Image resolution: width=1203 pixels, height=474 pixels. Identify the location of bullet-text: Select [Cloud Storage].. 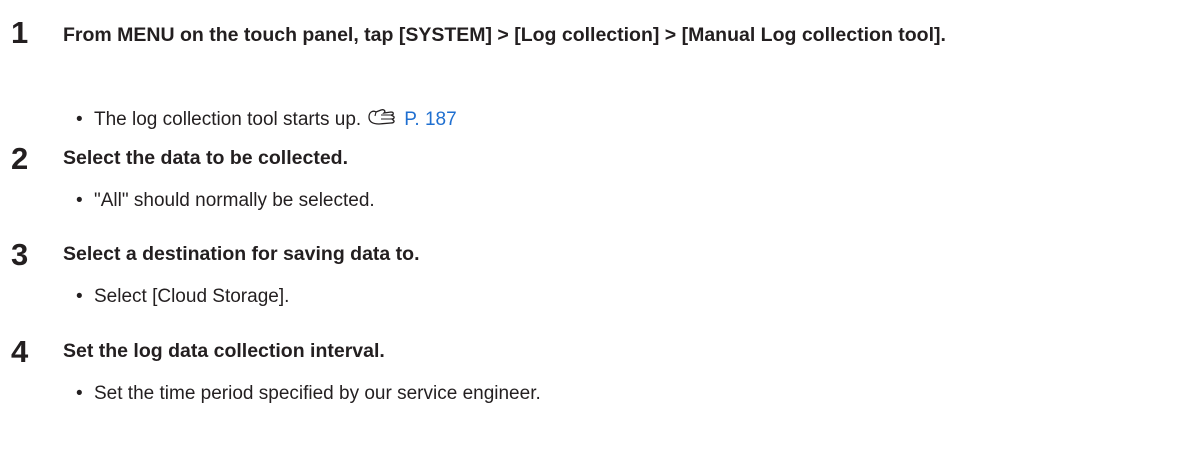
(192, 296).